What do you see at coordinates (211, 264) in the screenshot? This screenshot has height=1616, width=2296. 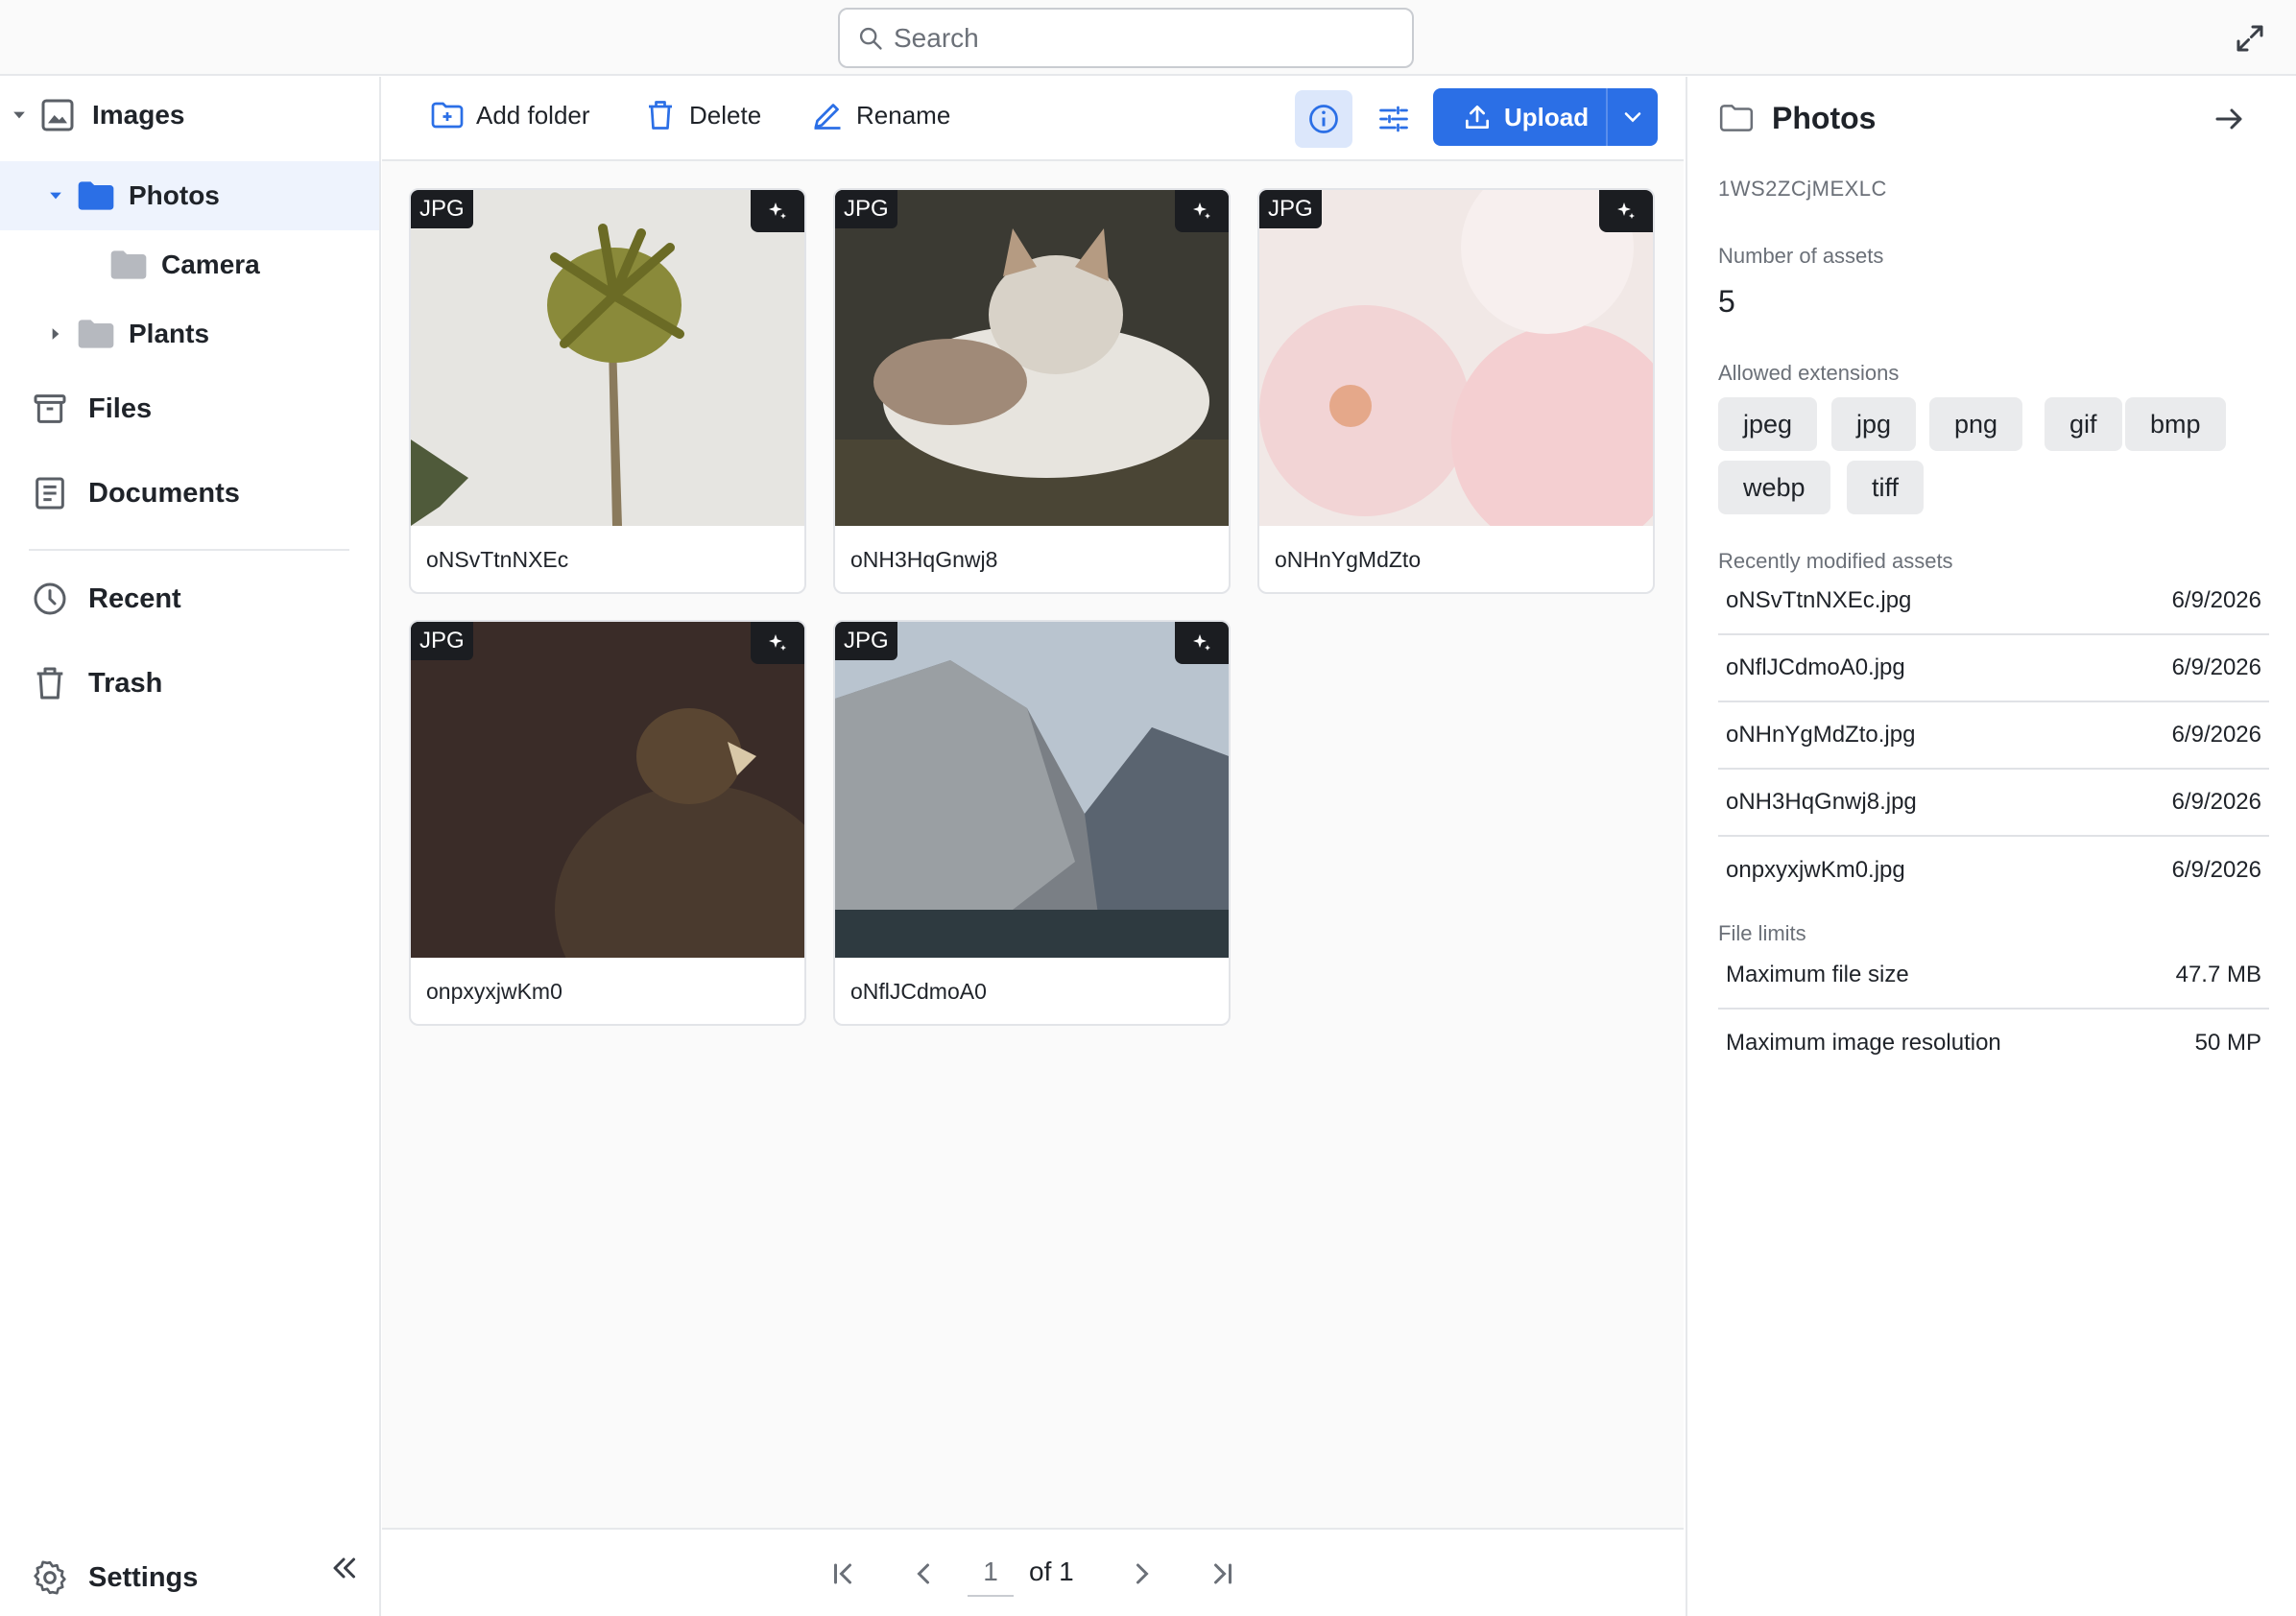 I see `tree-item-label: Camera` at bounding box center [211, 264].